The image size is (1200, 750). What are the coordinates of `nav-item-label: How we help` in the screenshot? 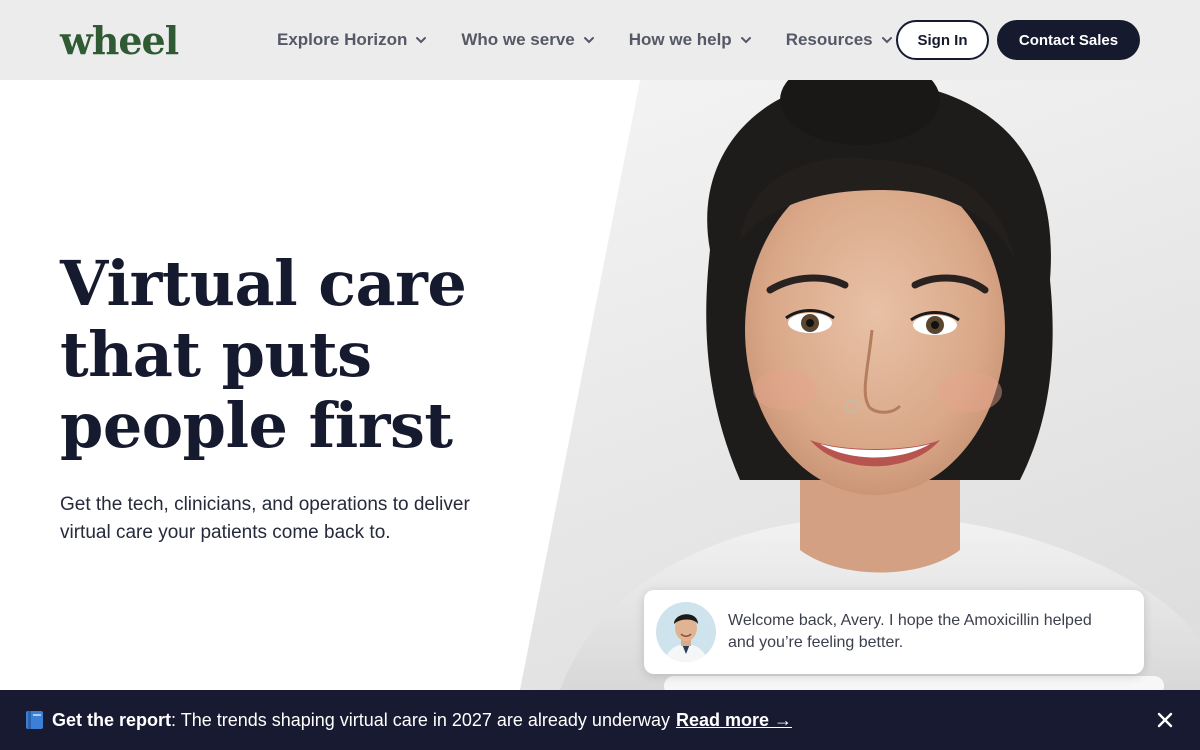 It's located at (680, 39).